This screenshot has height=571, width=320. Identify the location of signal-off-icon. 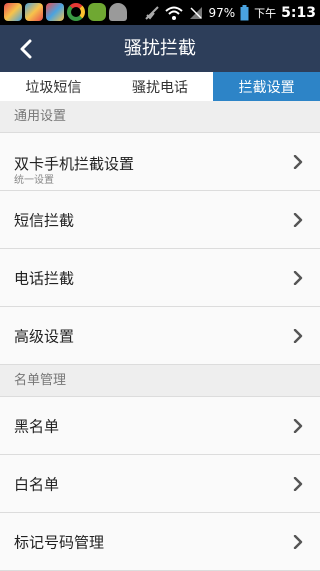
(151, 12).